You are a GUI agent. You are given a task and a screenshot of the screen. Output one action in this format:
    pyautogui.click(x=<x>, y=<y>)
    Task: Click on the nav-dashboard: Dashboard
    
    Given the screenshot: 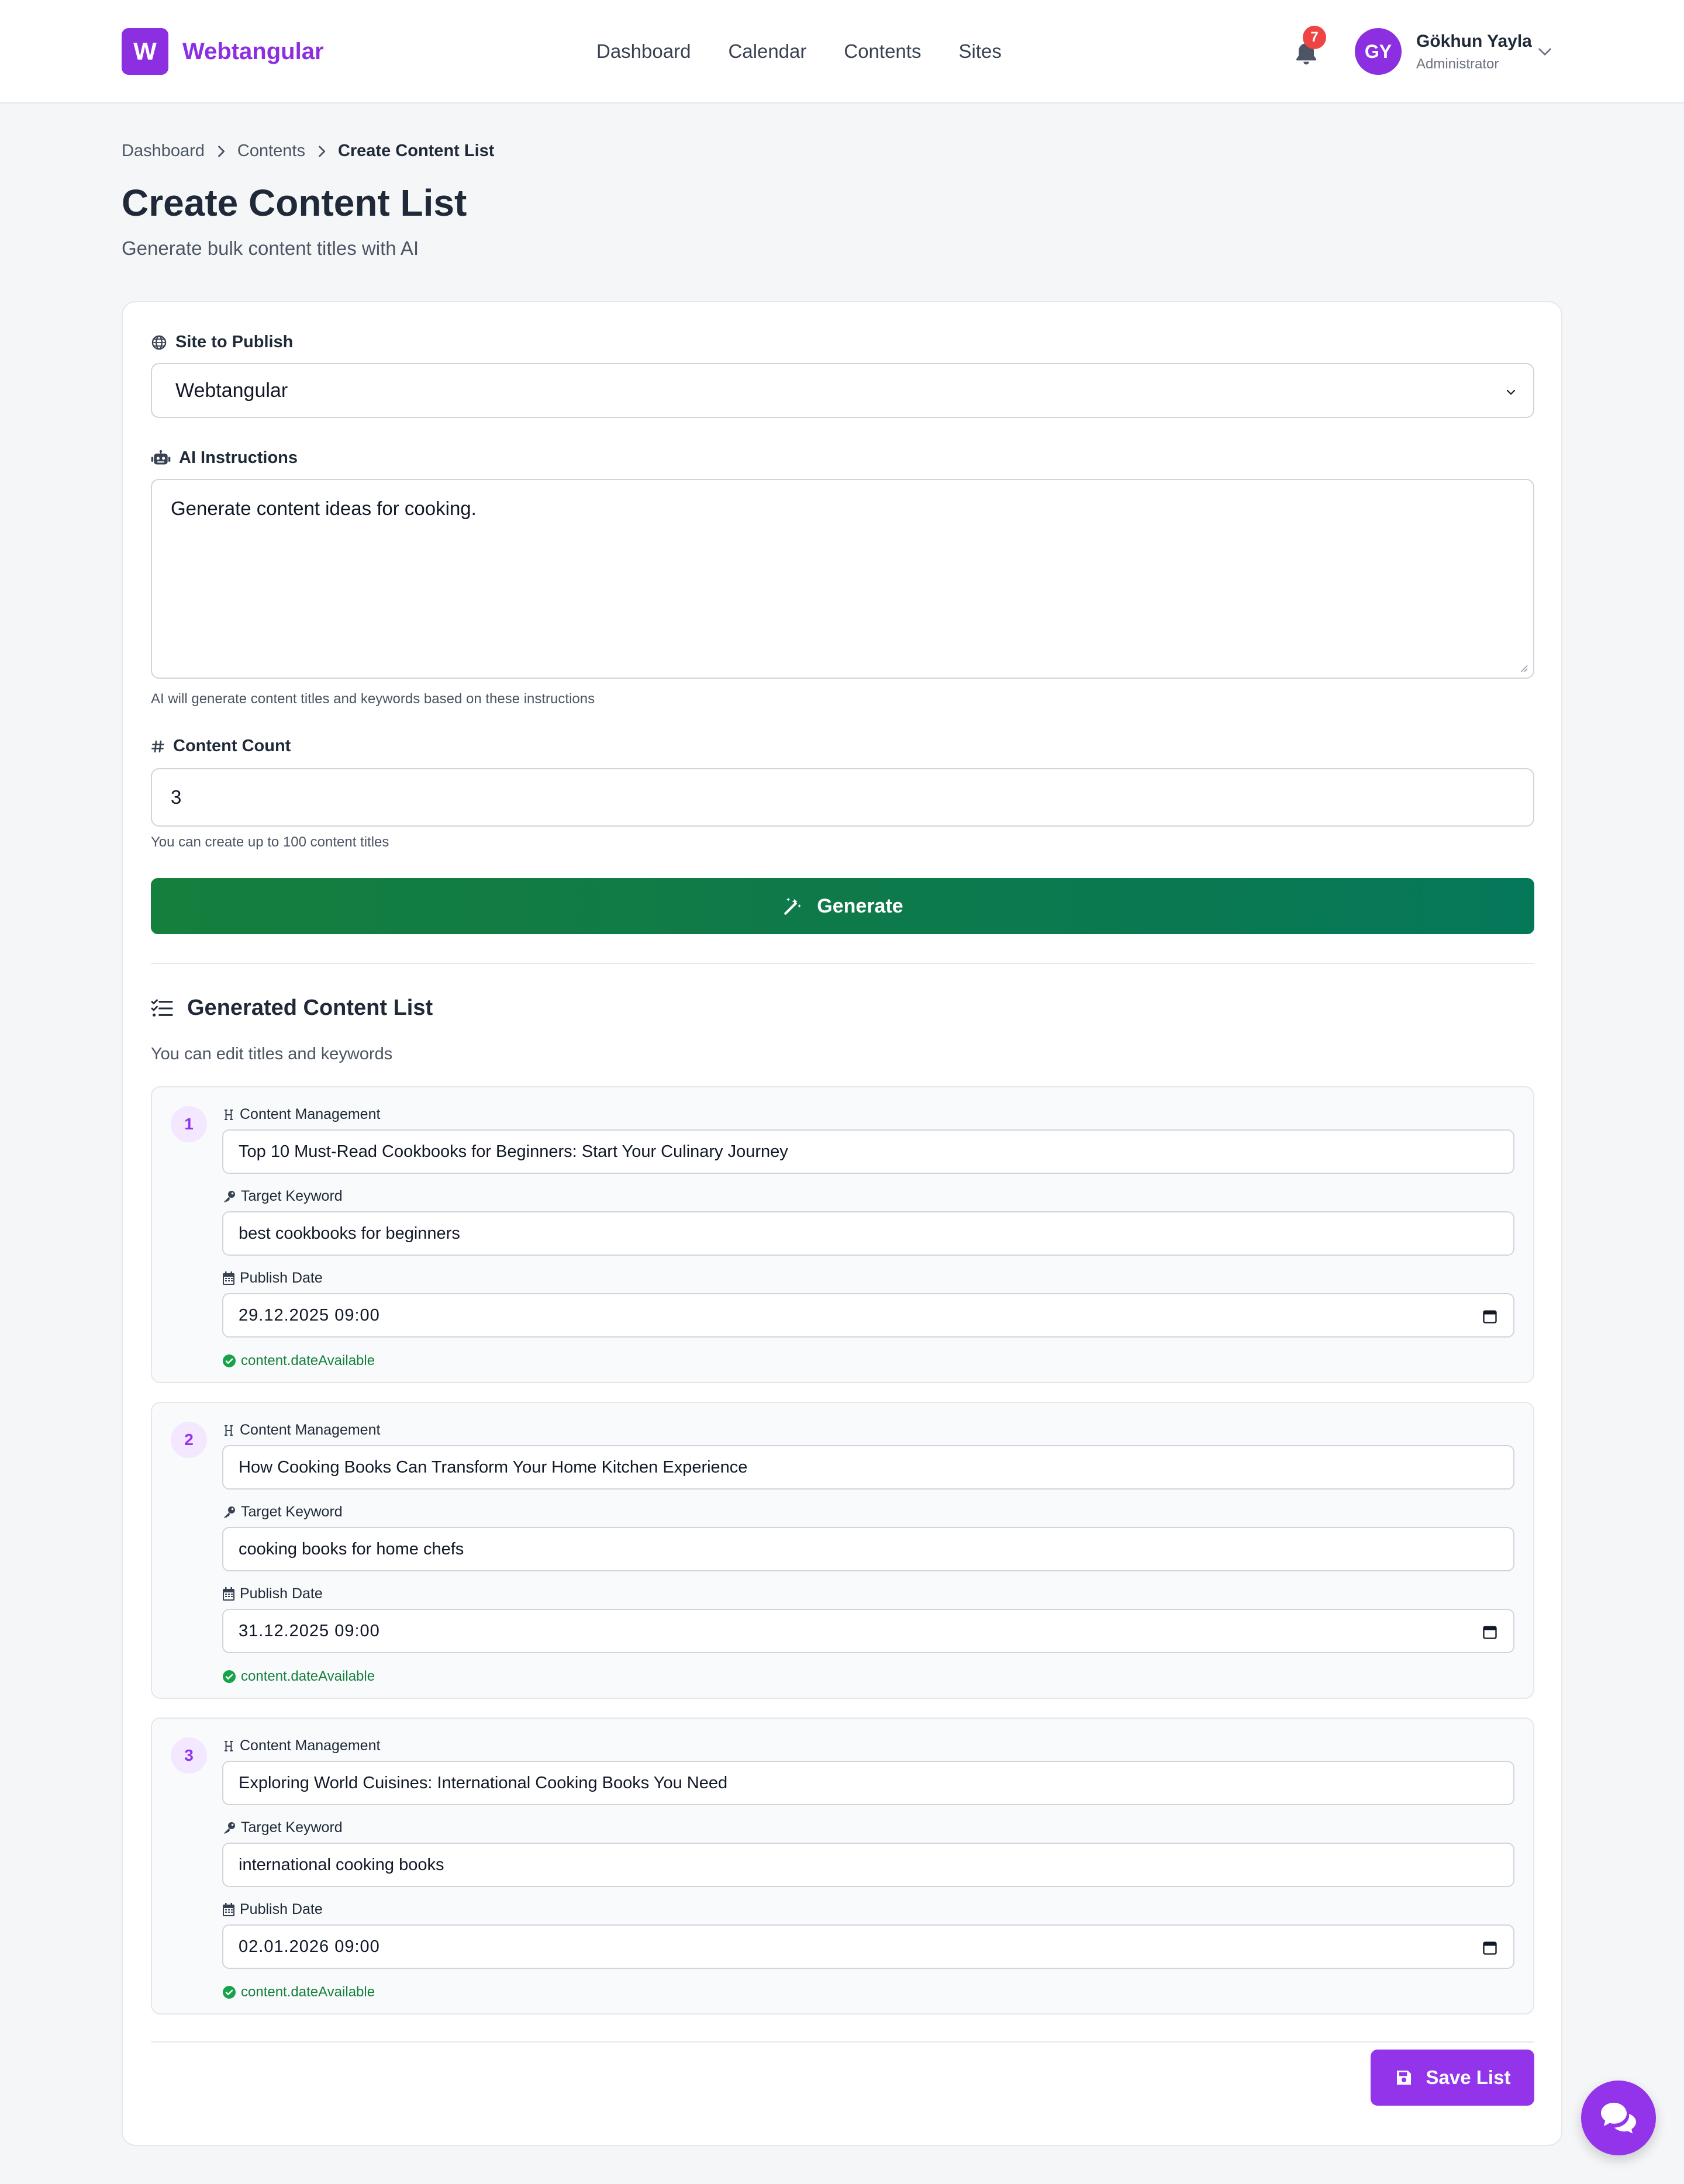 What is the action you would take?
    pyautogui.click(x=643, y=51)
    